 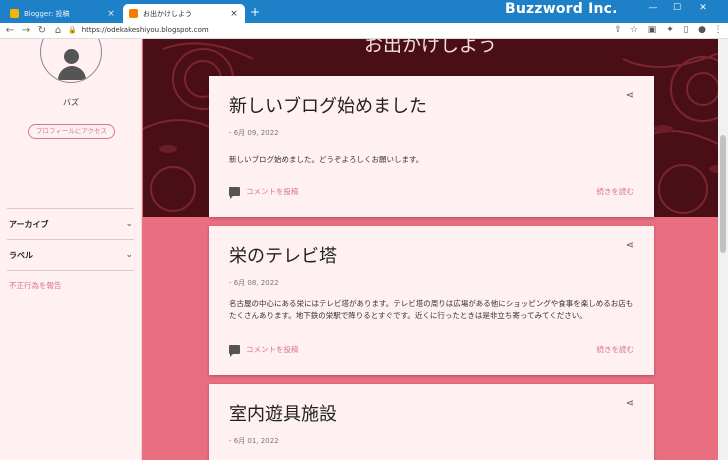 What do you see at coordinates (167, 13) in the screenshot?
I see `tab-title: お出かけしよう` at bounding box center [167, 13].